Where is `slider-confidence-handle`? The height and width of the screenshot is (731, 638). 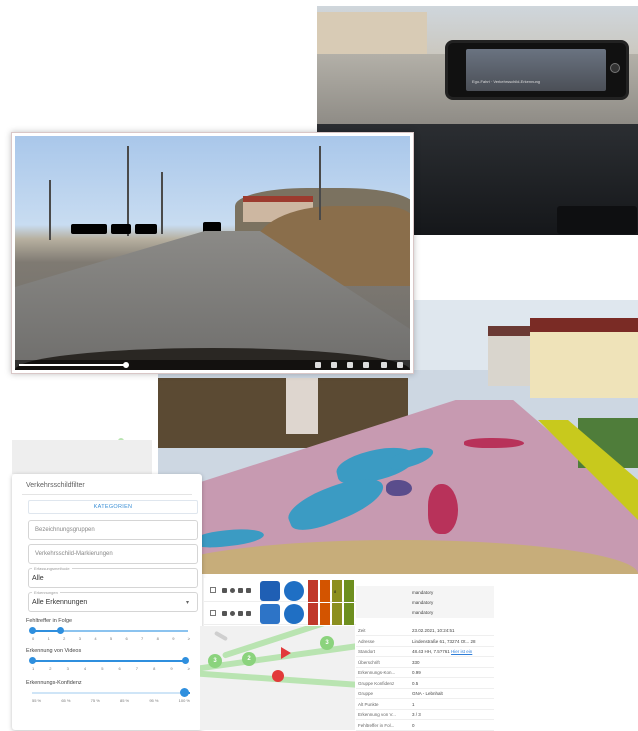 slider-confidence-handle is located at coordinates (184, 692).